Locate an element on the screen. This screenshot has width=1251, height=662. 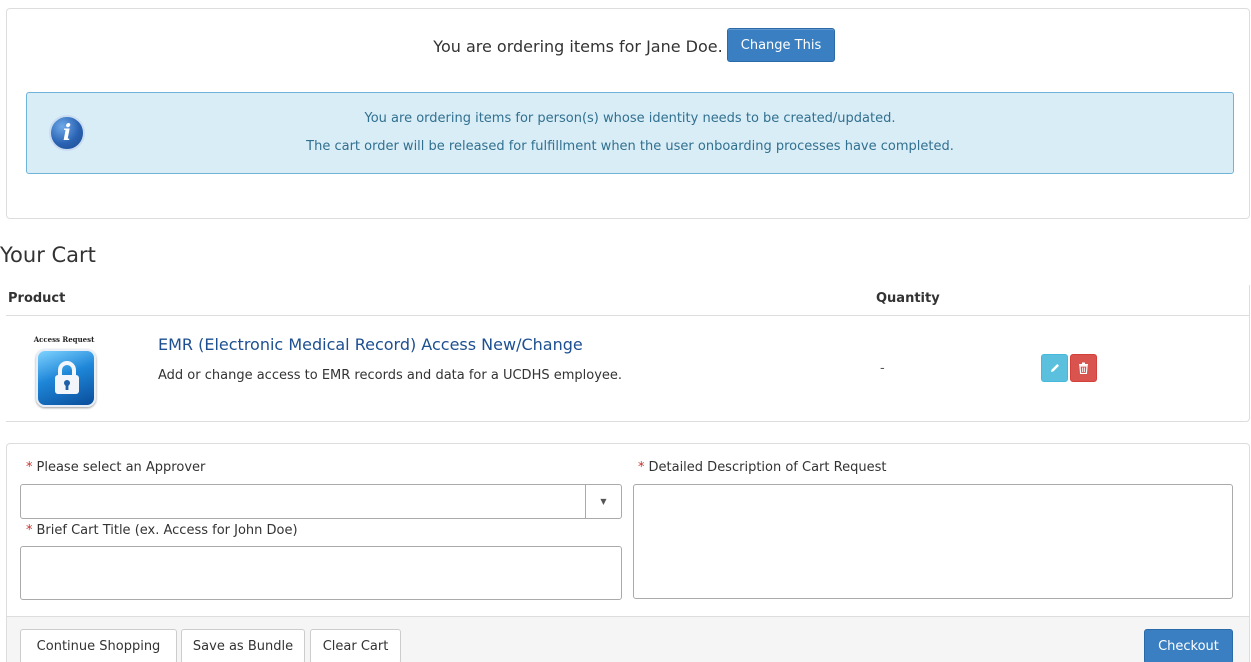
cart-table-header: Product Quantity is located at coordinates (627, 300).